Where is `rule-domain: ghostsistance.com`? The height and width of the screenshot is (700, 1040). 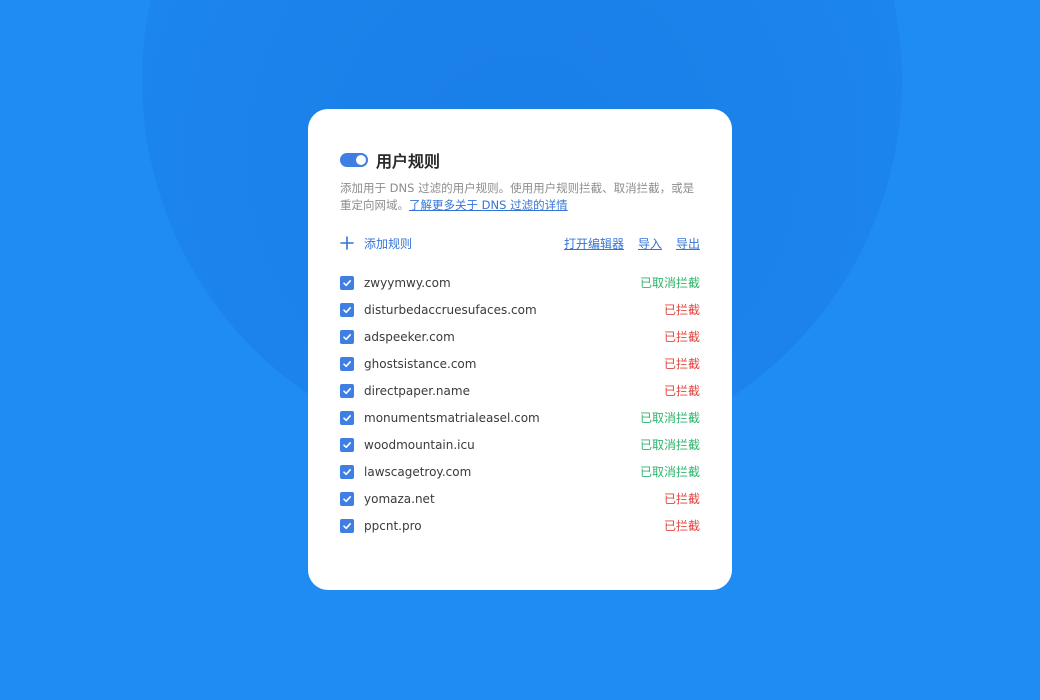 rule-domain: ghostsistance.com is located at coordinates (420, 363).